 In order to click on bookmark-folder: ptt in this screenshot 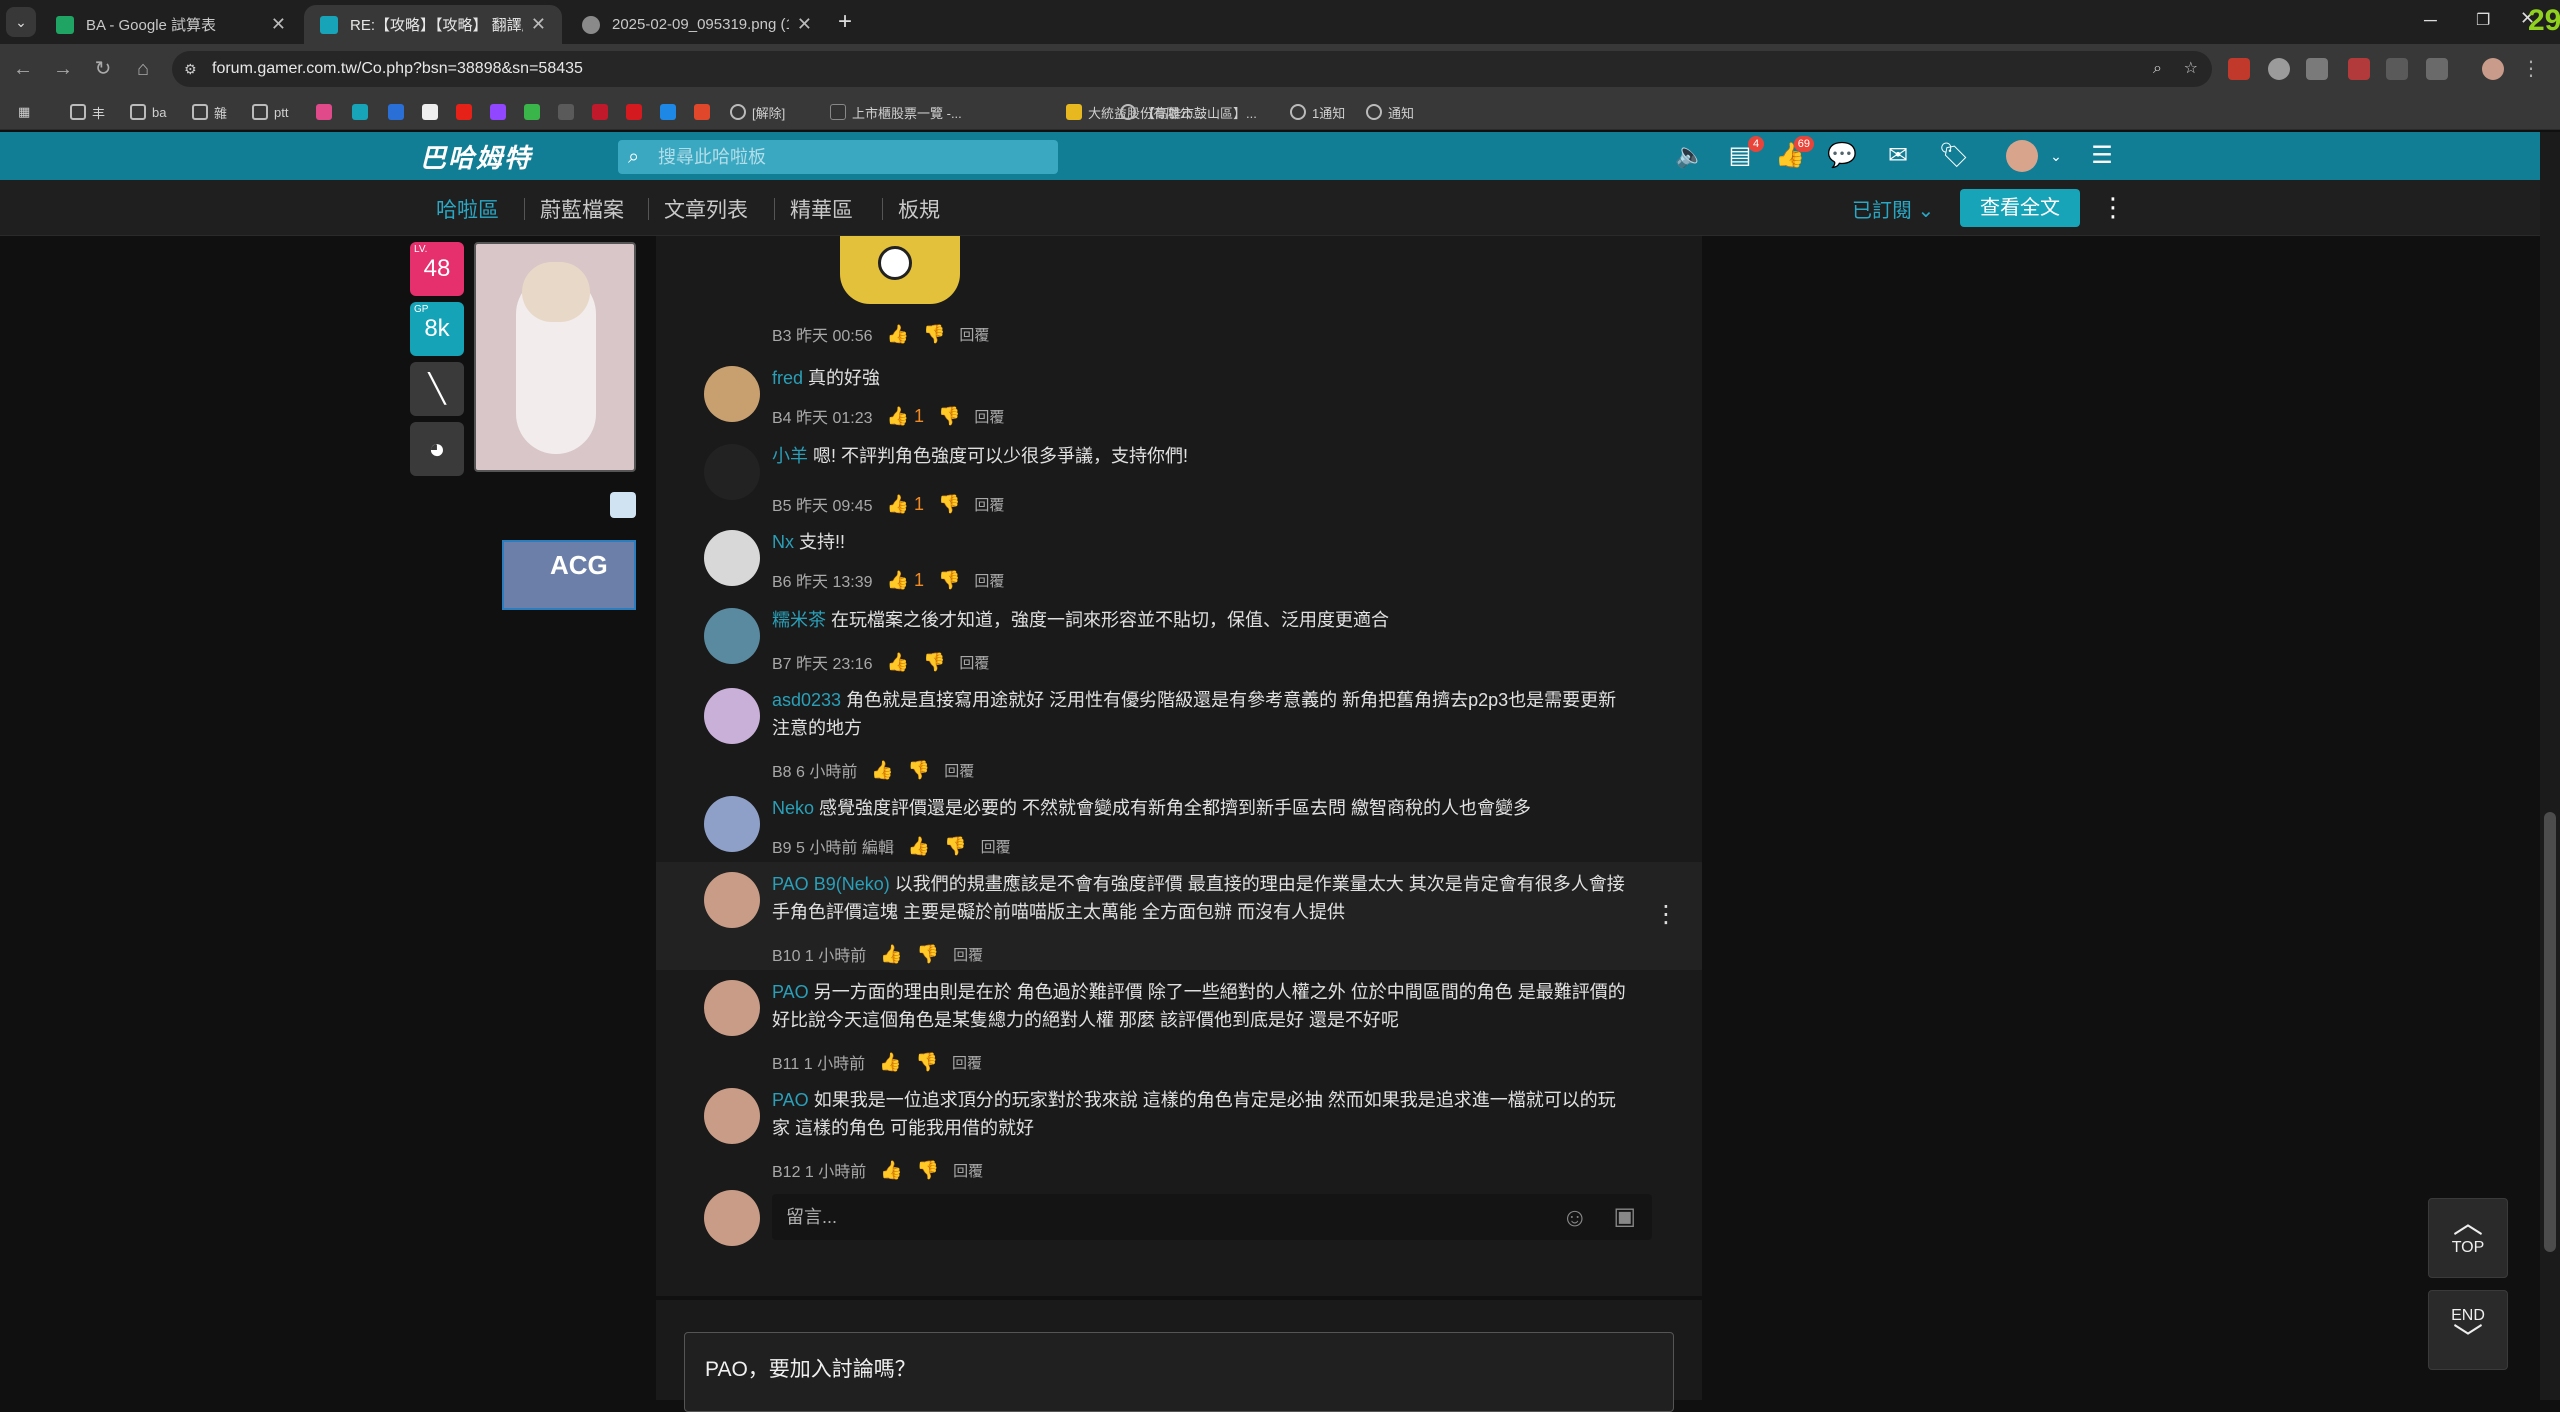, I will do `click(270, 112)`.